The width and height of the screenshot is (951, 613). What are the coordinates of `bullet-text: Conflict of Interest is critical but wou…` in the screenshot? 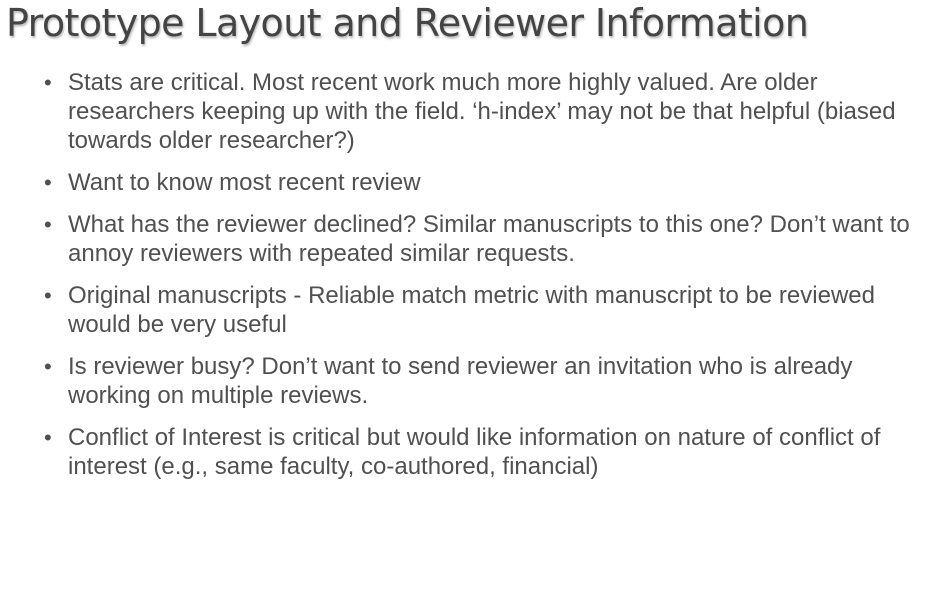 It's located at (474, 452).